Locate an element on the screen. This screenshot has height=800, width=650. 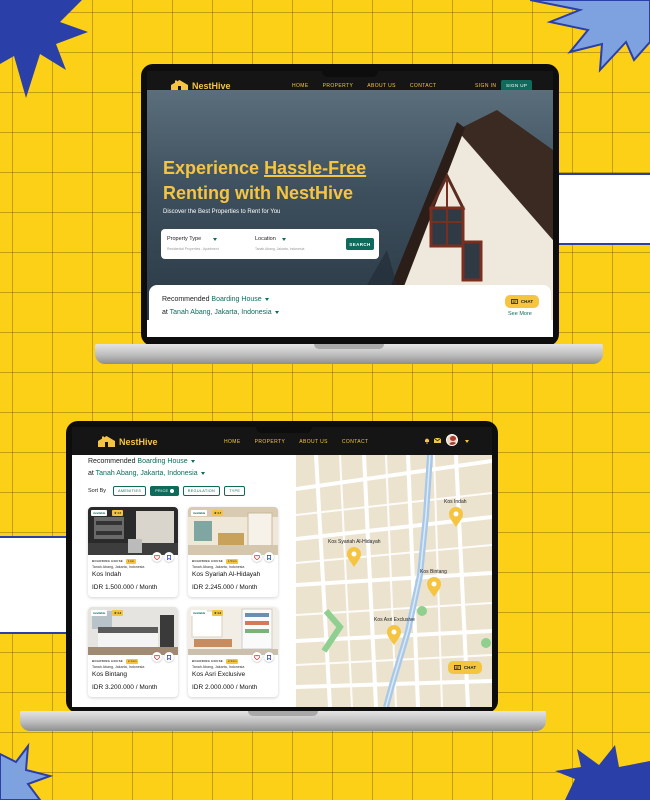
sort-bar: Sort By AMENITIES PRICE REGULATION TYPE is located at coordinates (168, 491).